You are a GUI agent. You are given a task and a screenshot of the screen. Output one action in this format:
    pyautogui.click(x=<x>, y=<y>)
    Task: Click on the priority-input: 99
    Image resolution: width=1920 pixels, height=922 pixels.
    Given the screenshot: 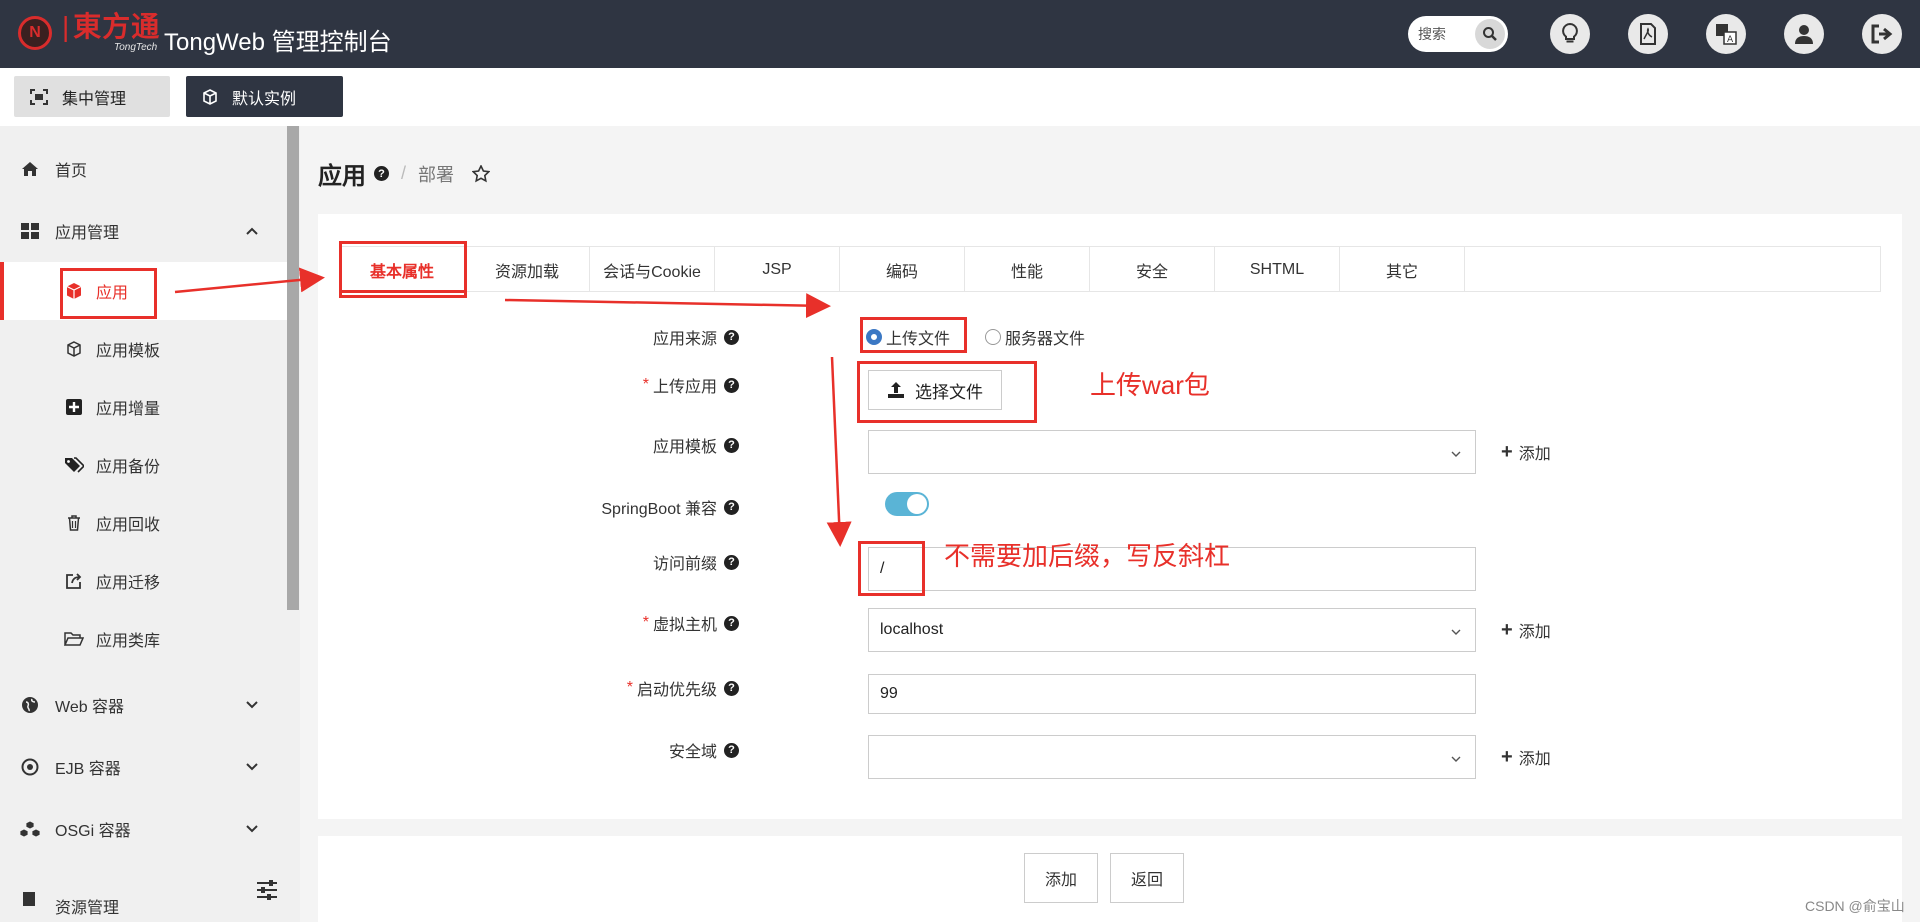 What is the action you would take?
    pyautogui.click(x=1172, y=694)
    